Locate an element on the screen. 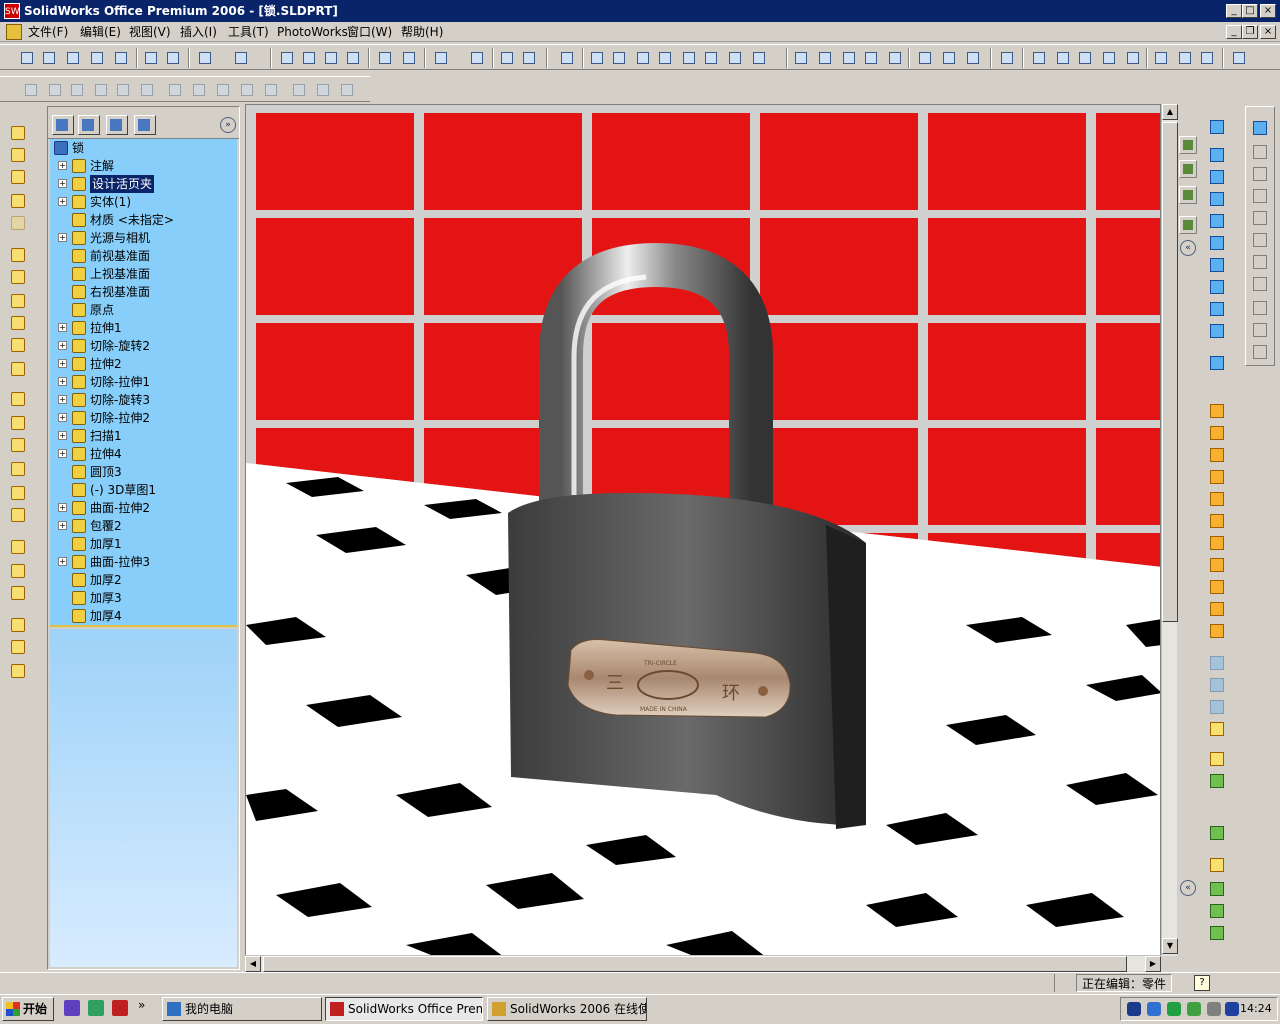 The width and height of the screenshot is (1280, 1024). tree-item: 右视基准面 is located at coordinates (143, 292).